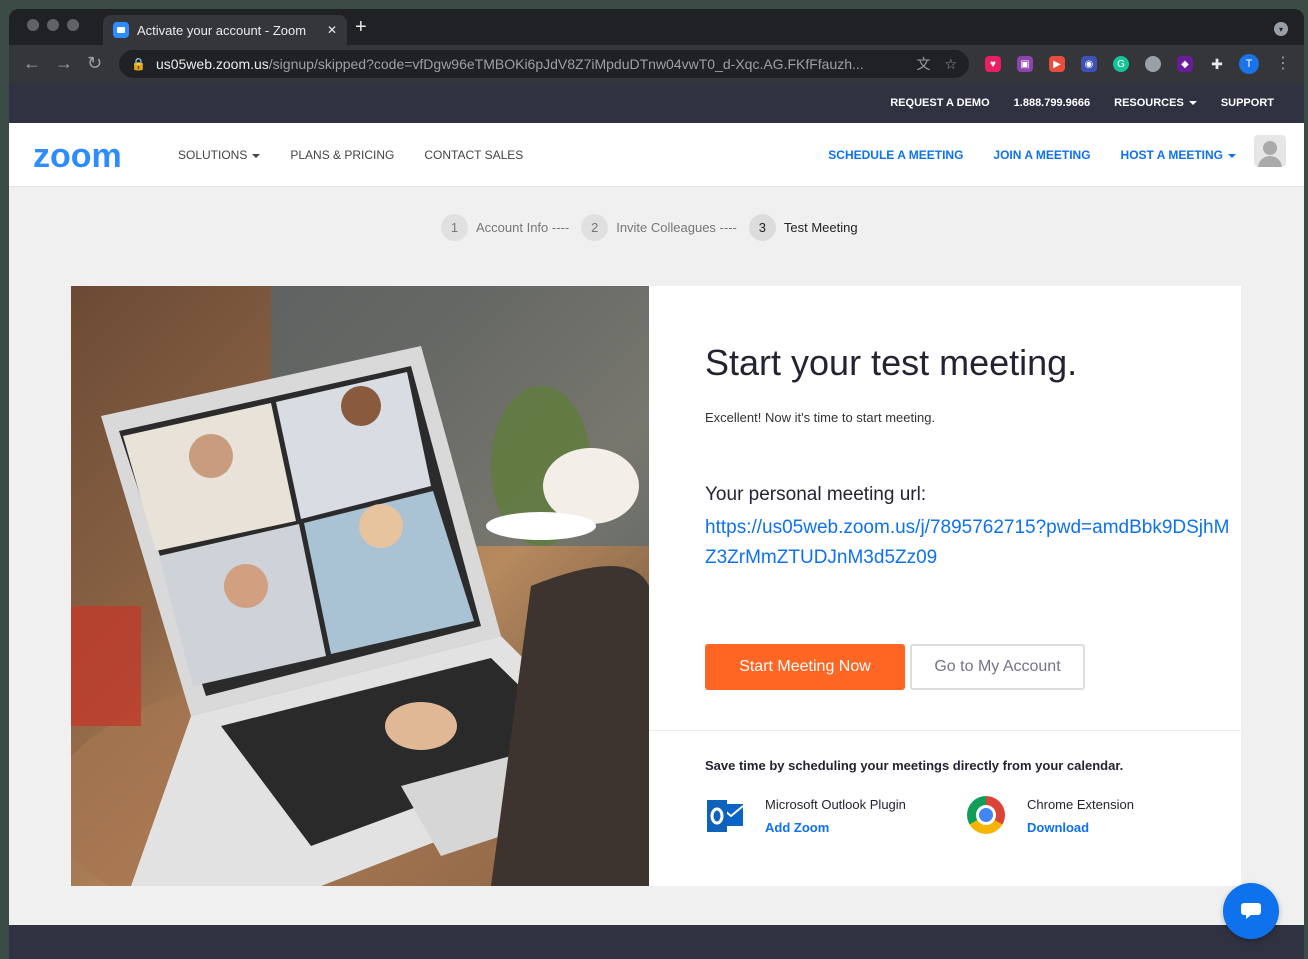 This screenshot has width=1308, height=959. What do you see at coordinates (138, 64) in the screenshot?
I see `lock-icon: 🔒` at bounding box center [138, 64].